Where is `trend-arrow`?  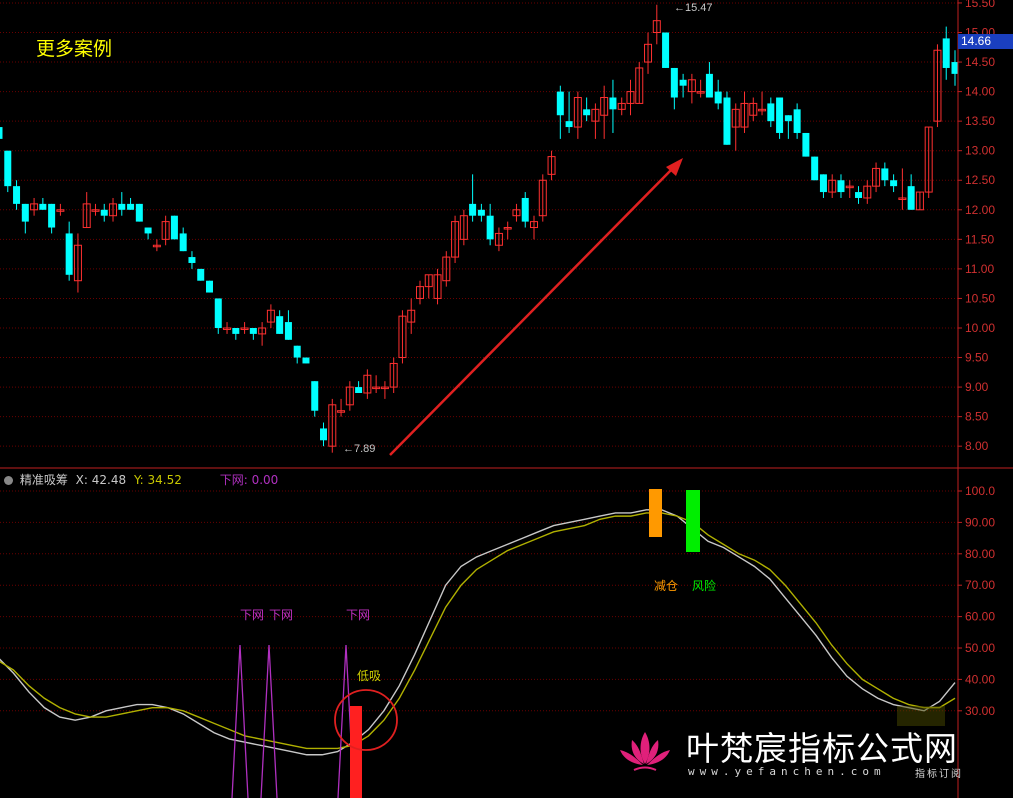
trend-arrow is located at coordinates (533, 310).